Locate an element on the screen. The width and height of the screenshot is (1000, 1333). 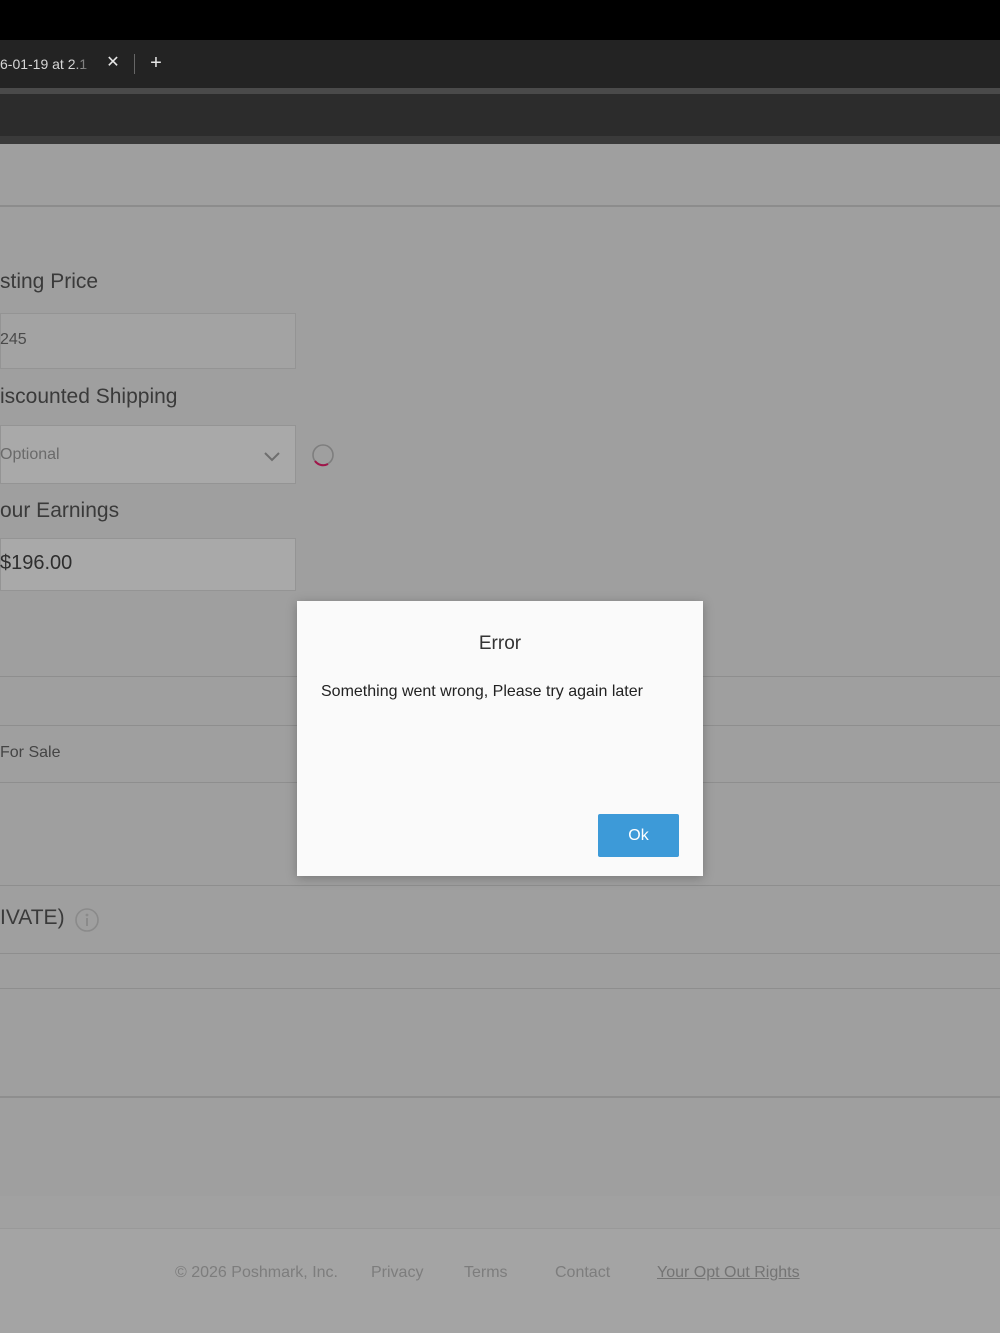
close-icon: ✕ is located at coordinates (113, 63).